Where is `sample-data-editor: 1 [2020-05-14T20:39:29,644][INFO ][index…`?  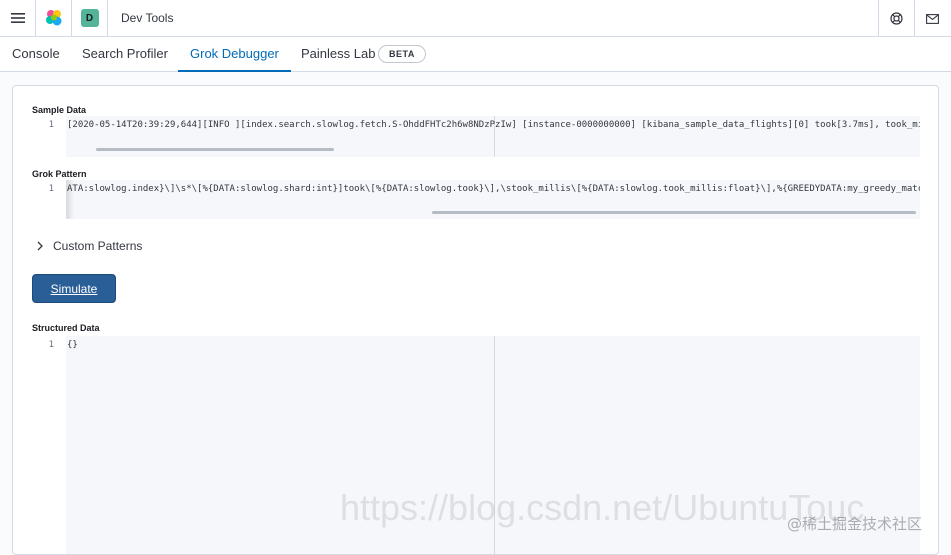
sample-data-editor: 1 [2020-05-14T20:39:29,644][INFO ][index… is located at coordinates (476, 136).